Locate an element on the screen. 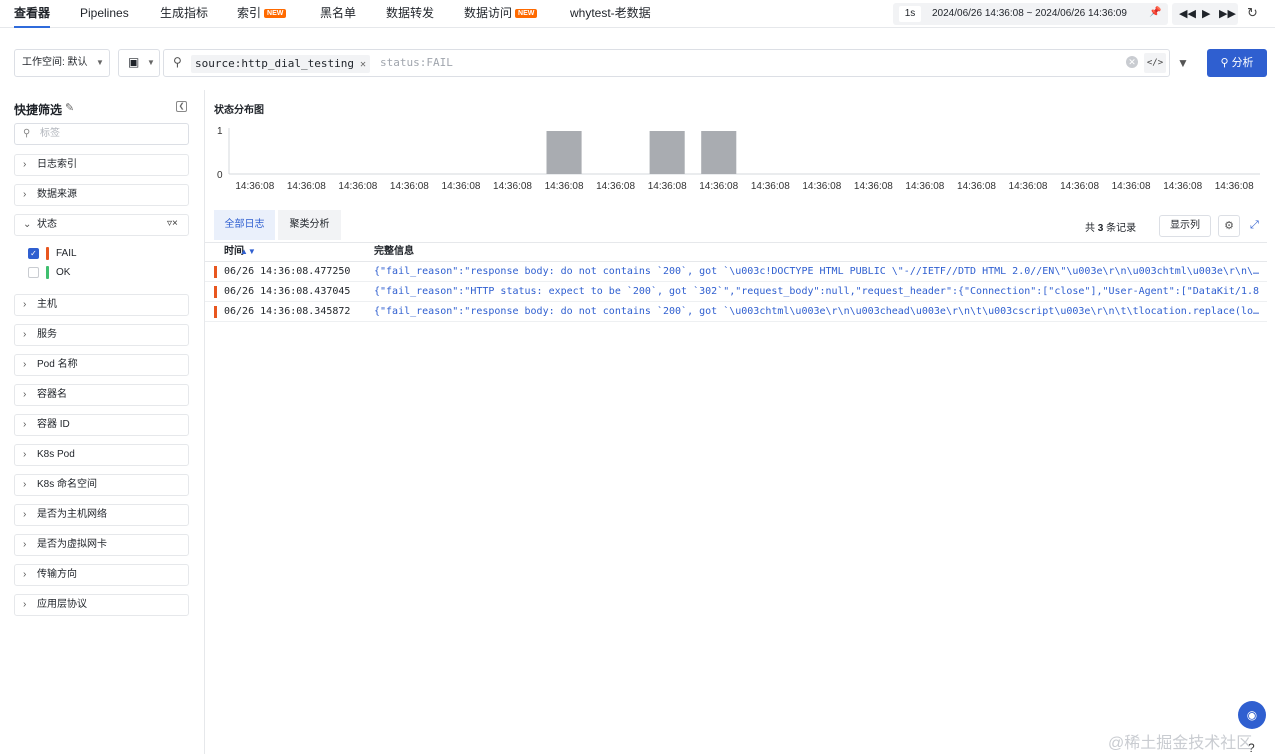 This screenshot has height=754, width=1275. quick-filter-title: 快捷筛选 is located at coordinates (38, 110).